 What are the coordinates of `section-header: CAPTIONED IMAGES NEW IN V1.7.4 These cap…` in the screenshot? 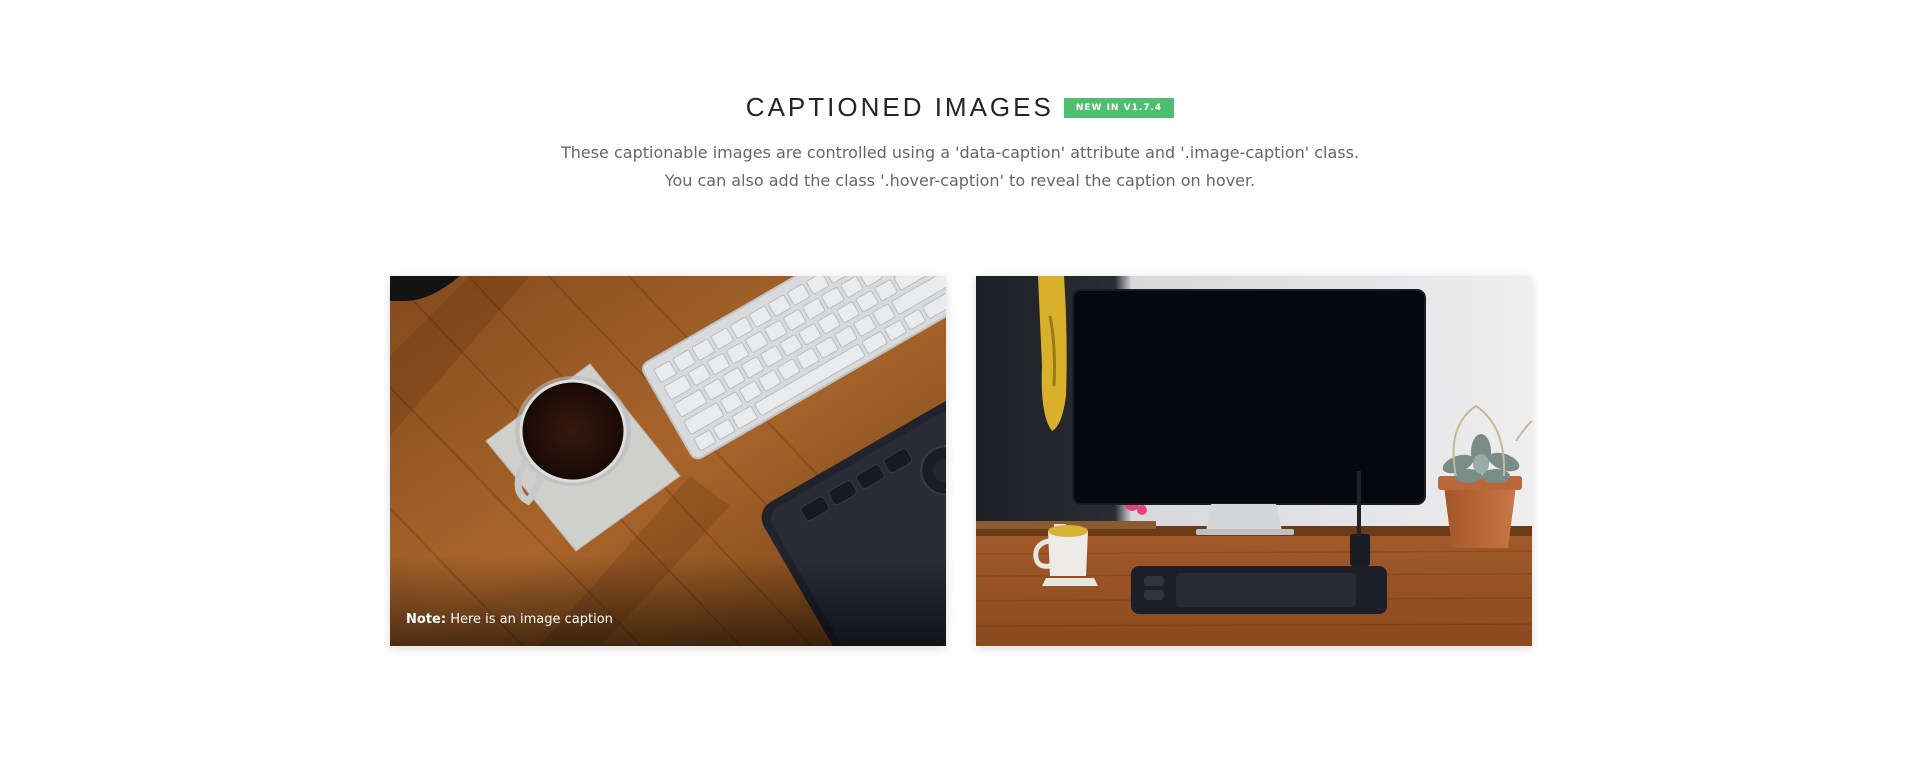 It's located at (960, 143).